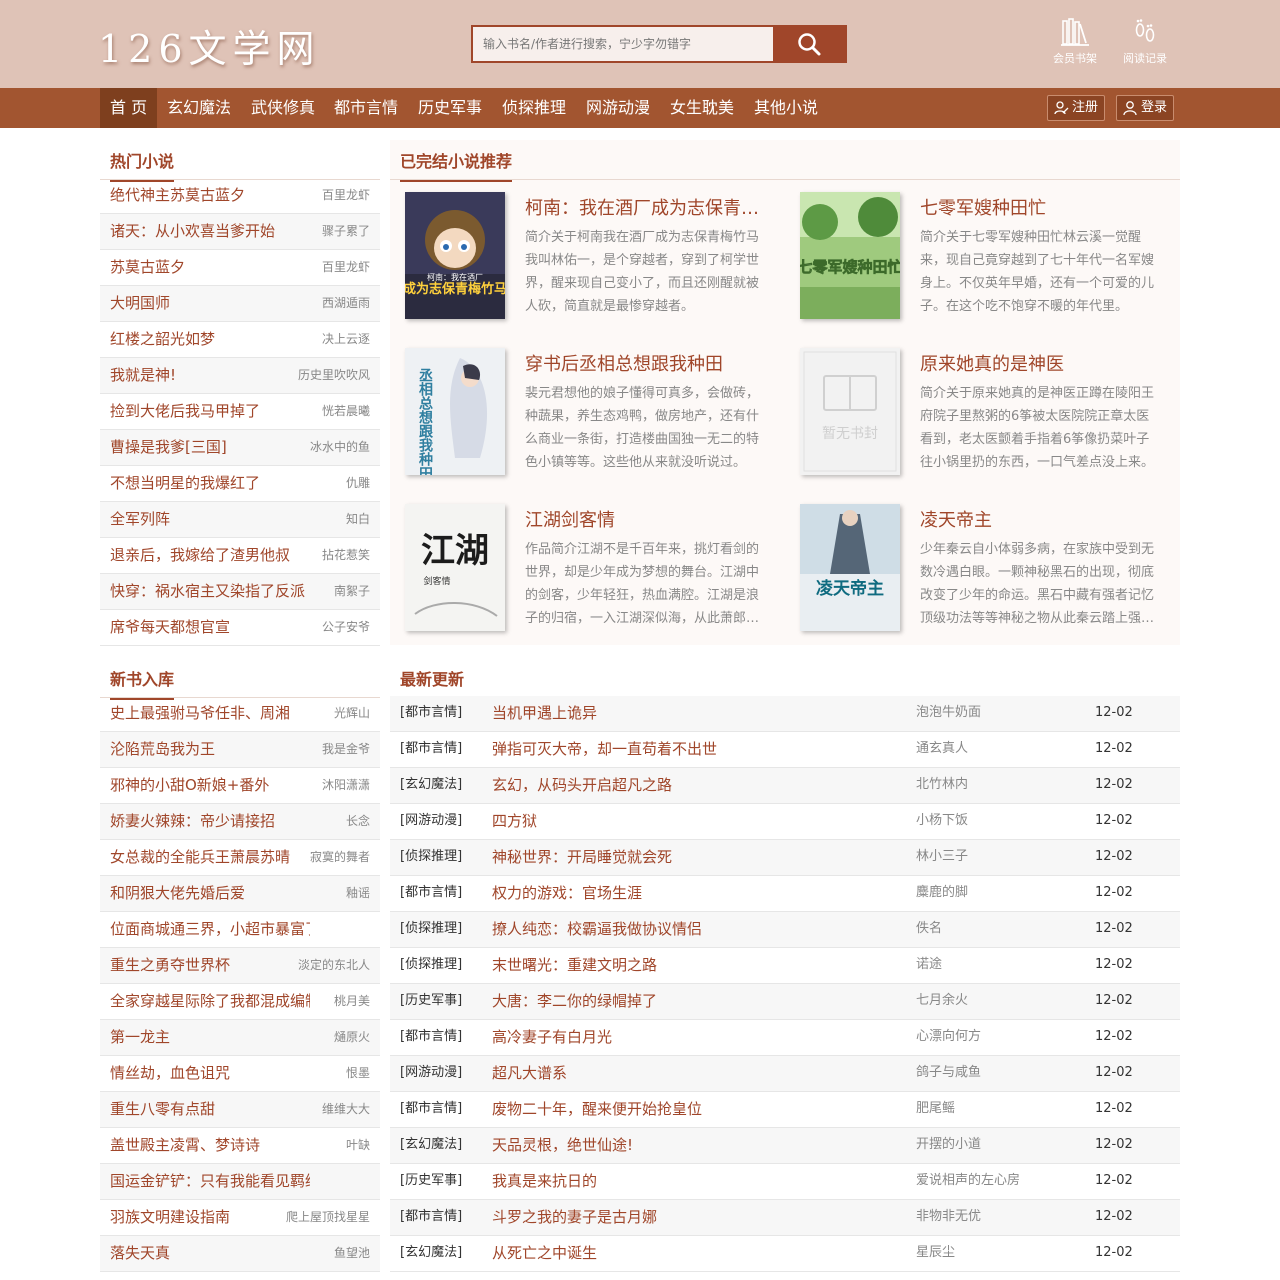 This screenshot has width=1280, height=1280. Describe the element at coordinates (785, 1146) in the screenshot. I see `table-row: [玄幻魔法] 天品灵根，绝世仙途! 开摆的小道 12-02` at that location.